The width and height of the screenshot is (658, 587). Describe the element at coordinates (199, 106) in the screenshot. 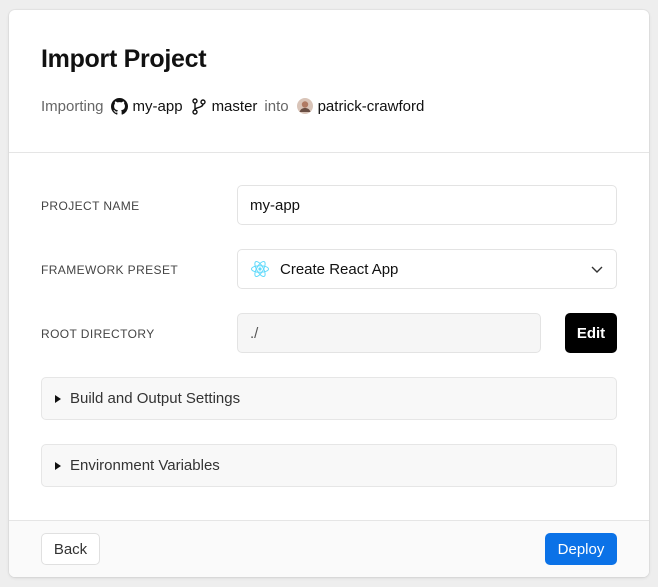

I see `git-branch-icon` at that location.